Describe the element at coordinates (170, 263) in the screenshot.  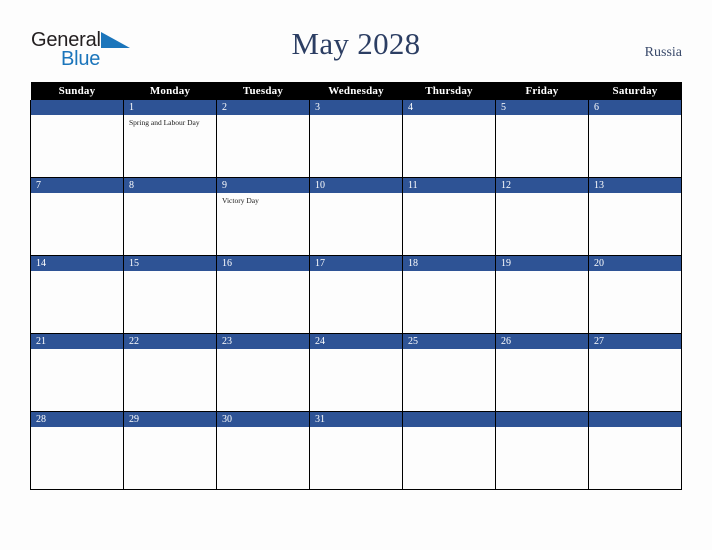
I see `day-number: 15` at that location.